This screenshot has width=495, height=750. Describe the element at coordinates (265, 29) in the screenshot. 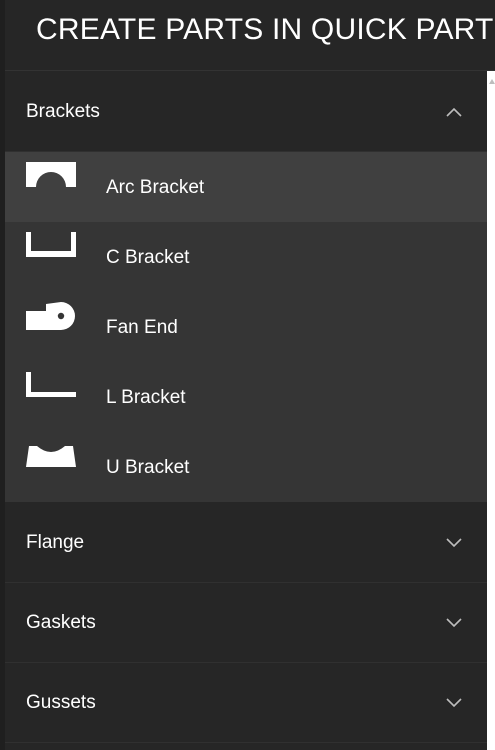

I see `panel-title: CREATE PARTS IN QUICK PART` at that location.